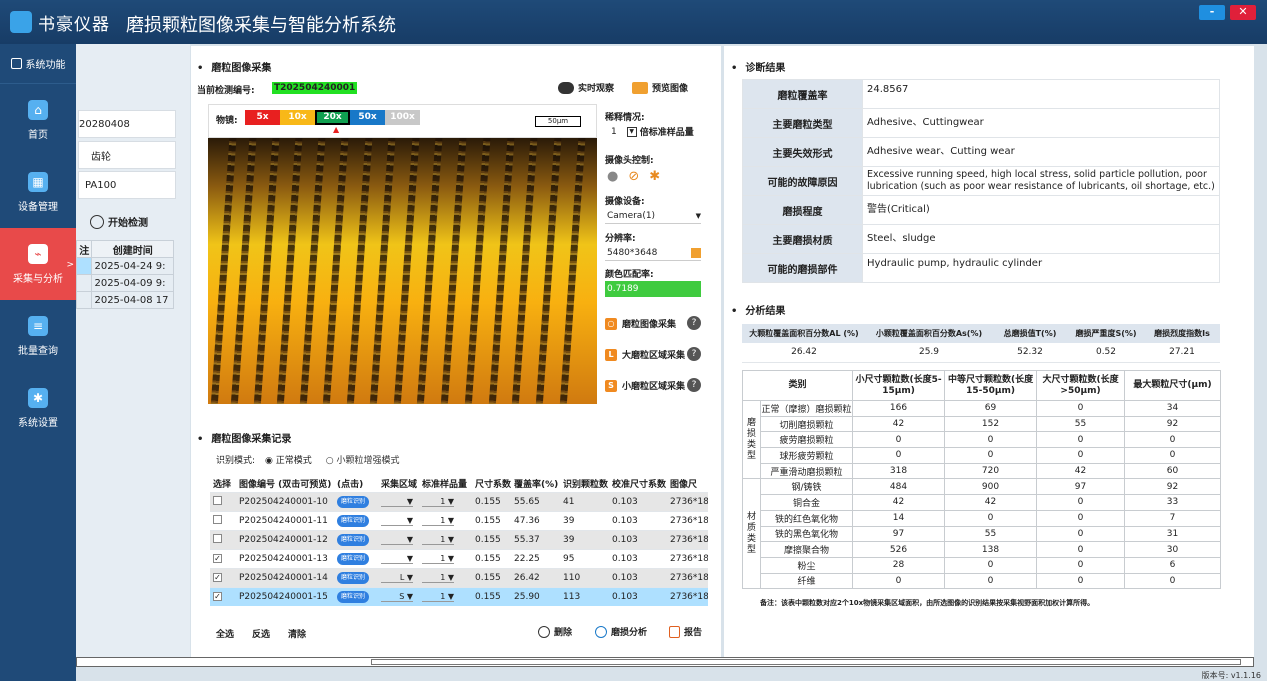 The width and height of the screenshot is (1267, 681). Describe the element at coordinates (645, 385) in the screenshot. I see `small-capture-button: S 小磨粒区域采集` at that location.